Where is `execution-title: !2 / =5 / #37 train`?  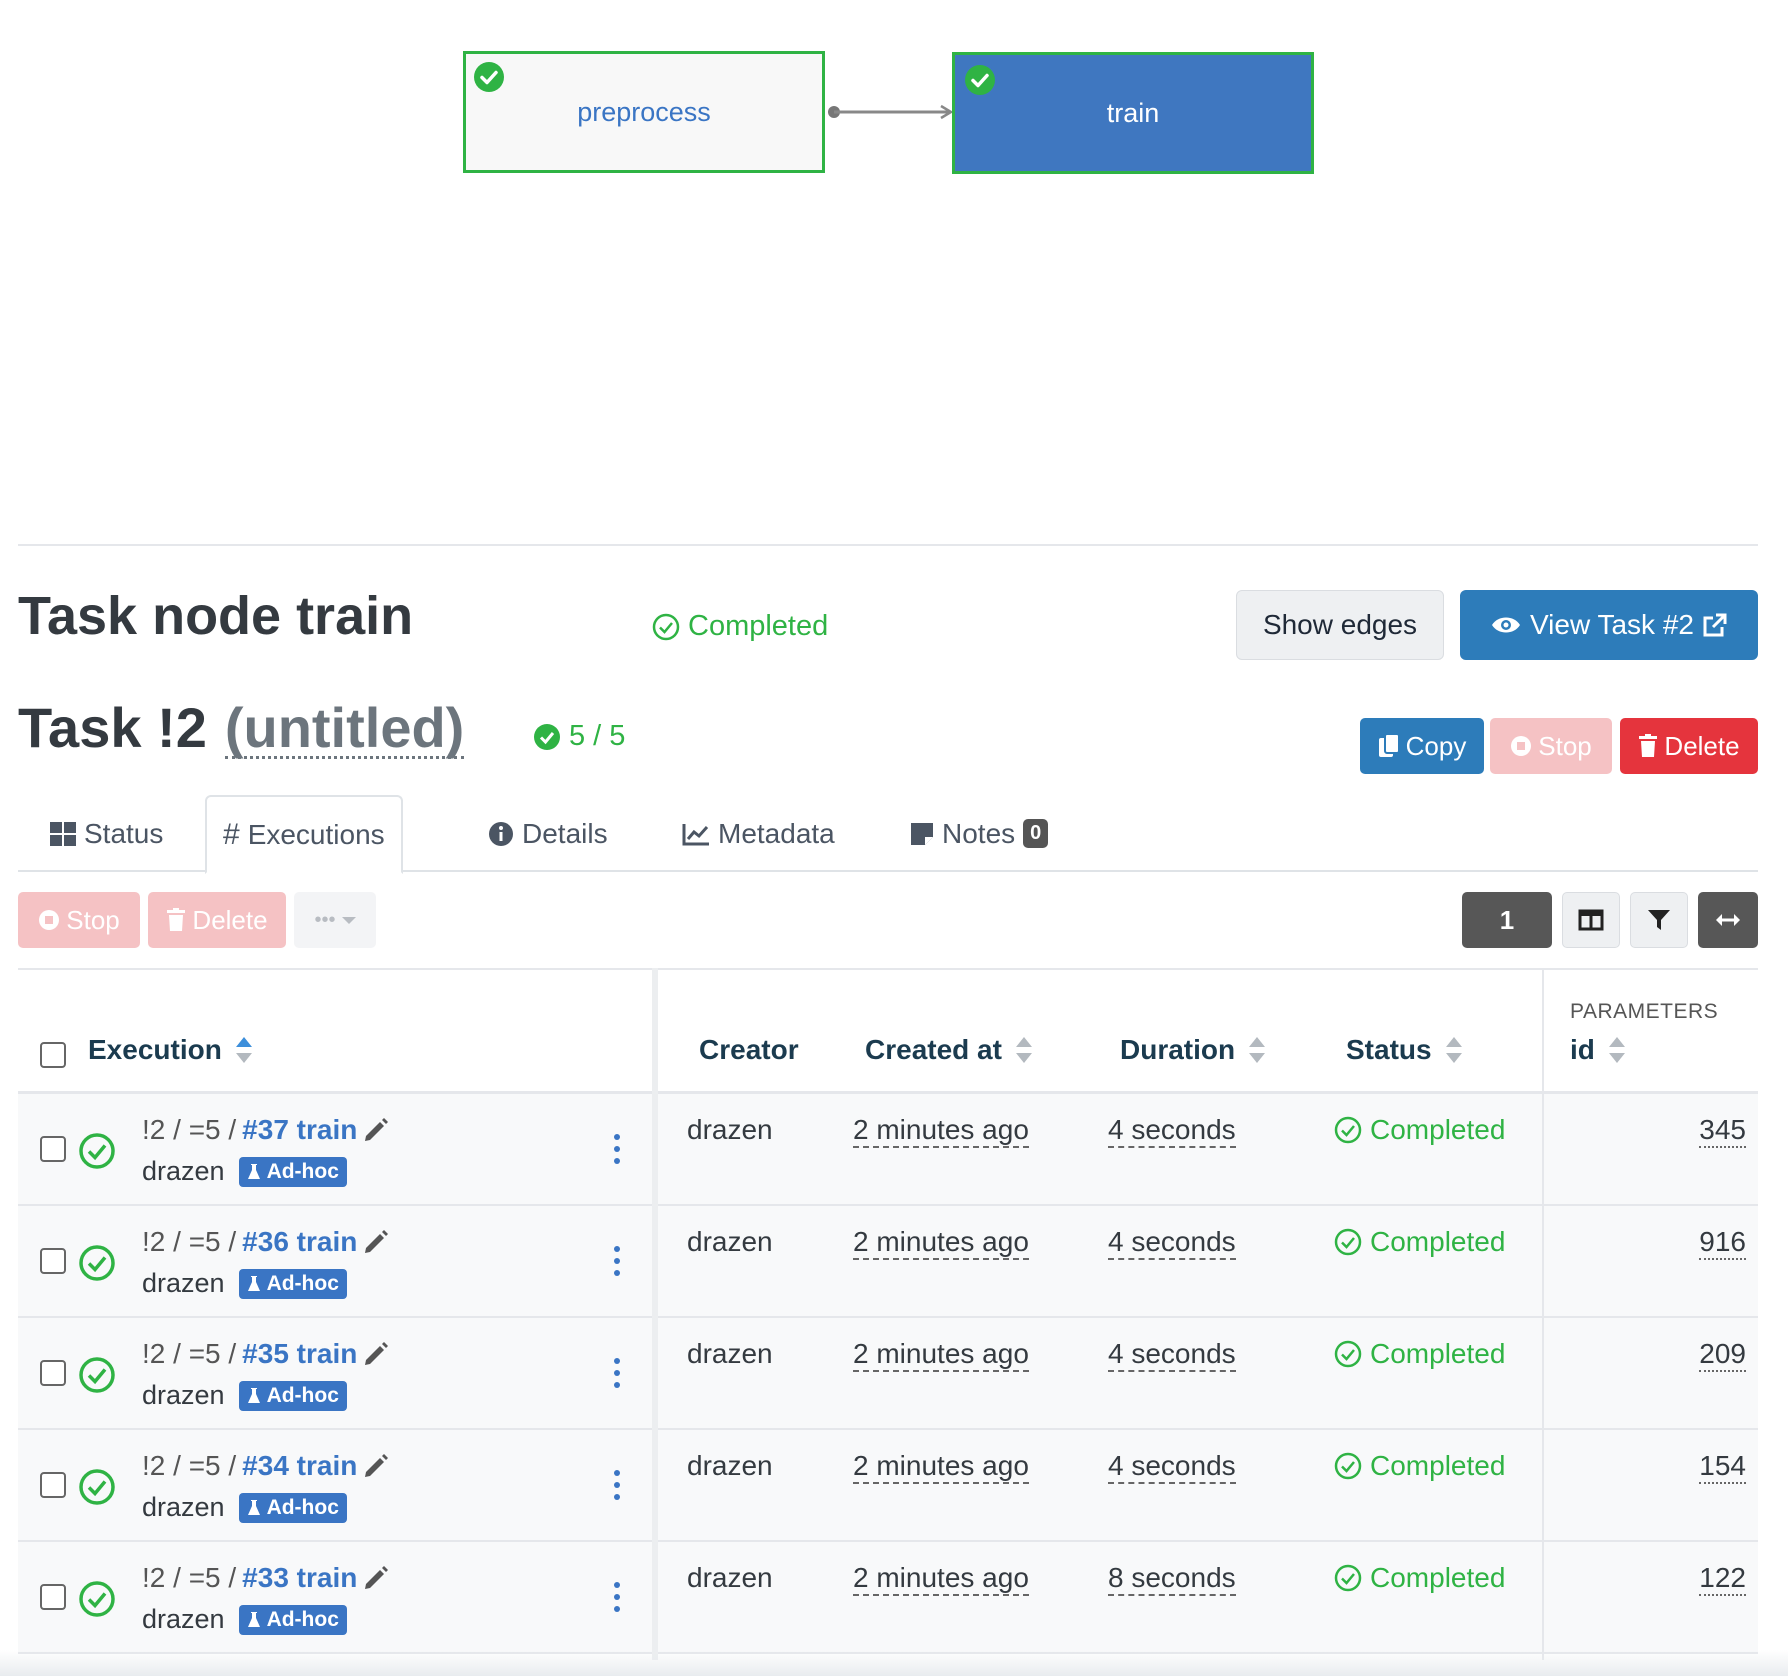 execution-title: !2 / =5 / #37 train is located at coordinates (265, 1130).